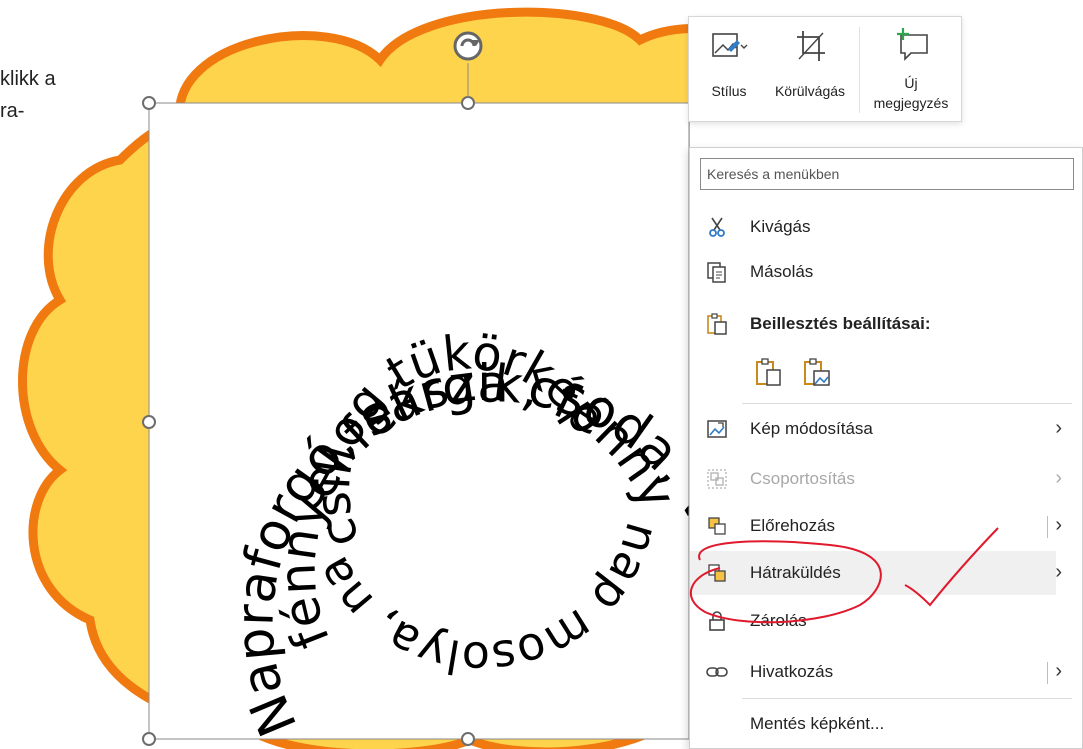 Image resolution: width=1083 pixels, height=749 pixels. Describe the element at coordinates (811, 428) in the screenshot. I see `menu-item-change-picture-label: Kép módosítása` at that location.